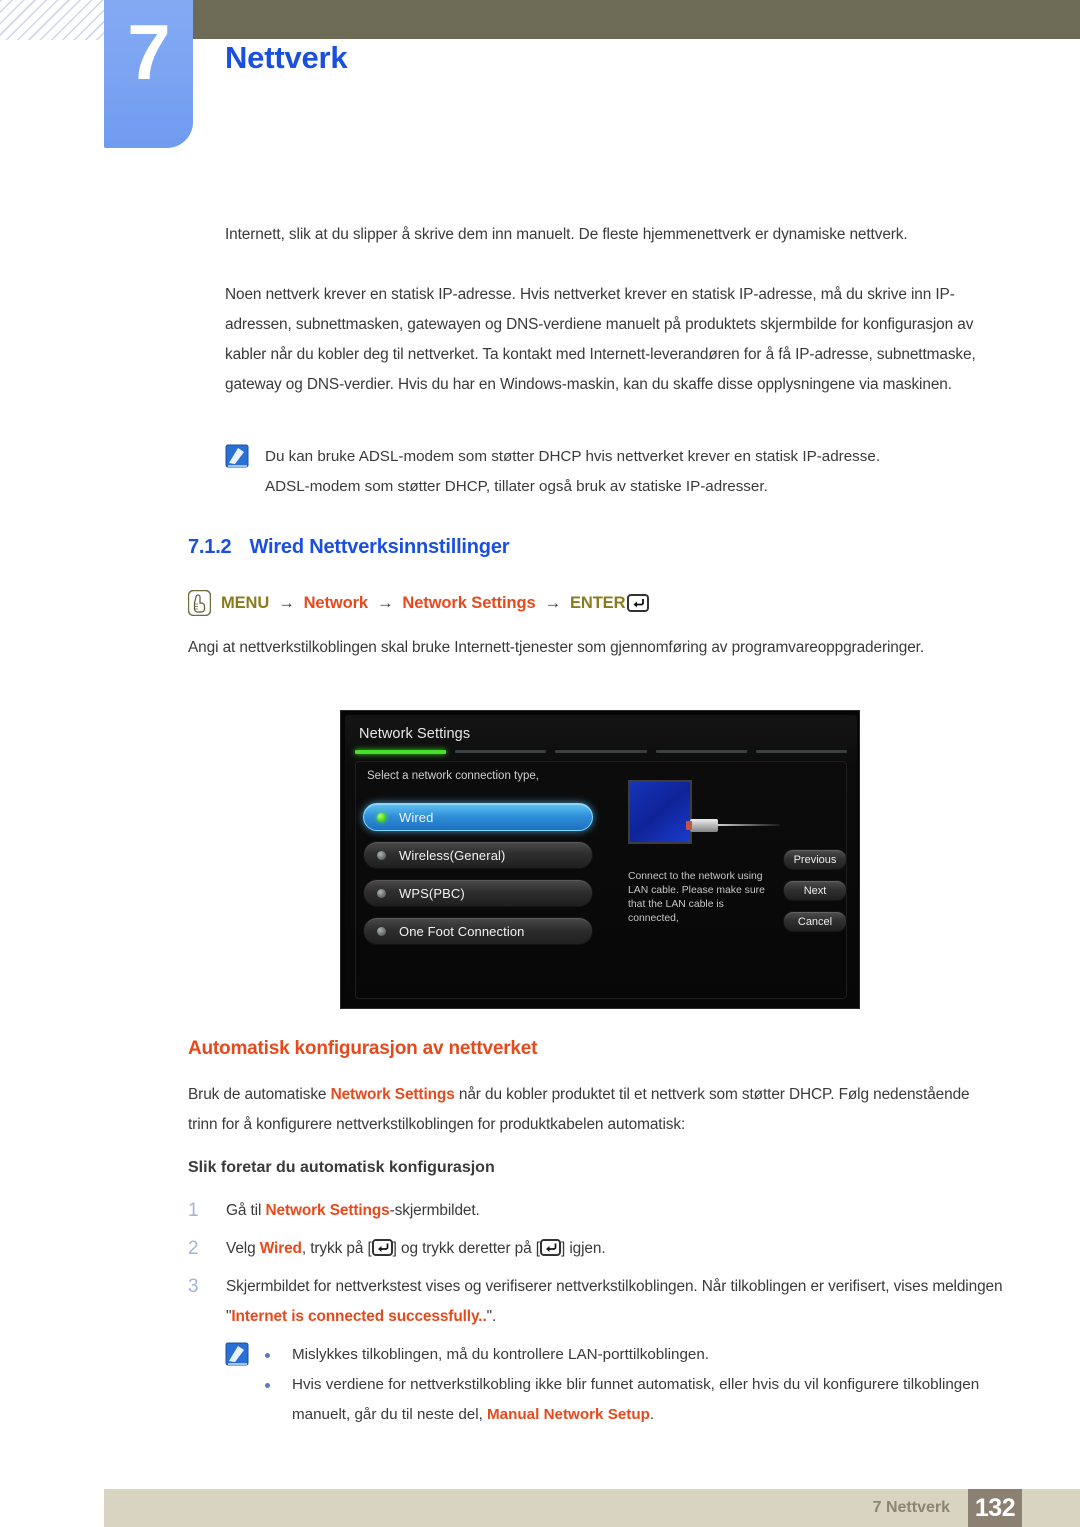 The height and width of the screenshot is (1527, 1080). What do you see at coordinates (52, 20) in the screenshot?
I see `hatch-decoration` at bounding box center [52, 20].